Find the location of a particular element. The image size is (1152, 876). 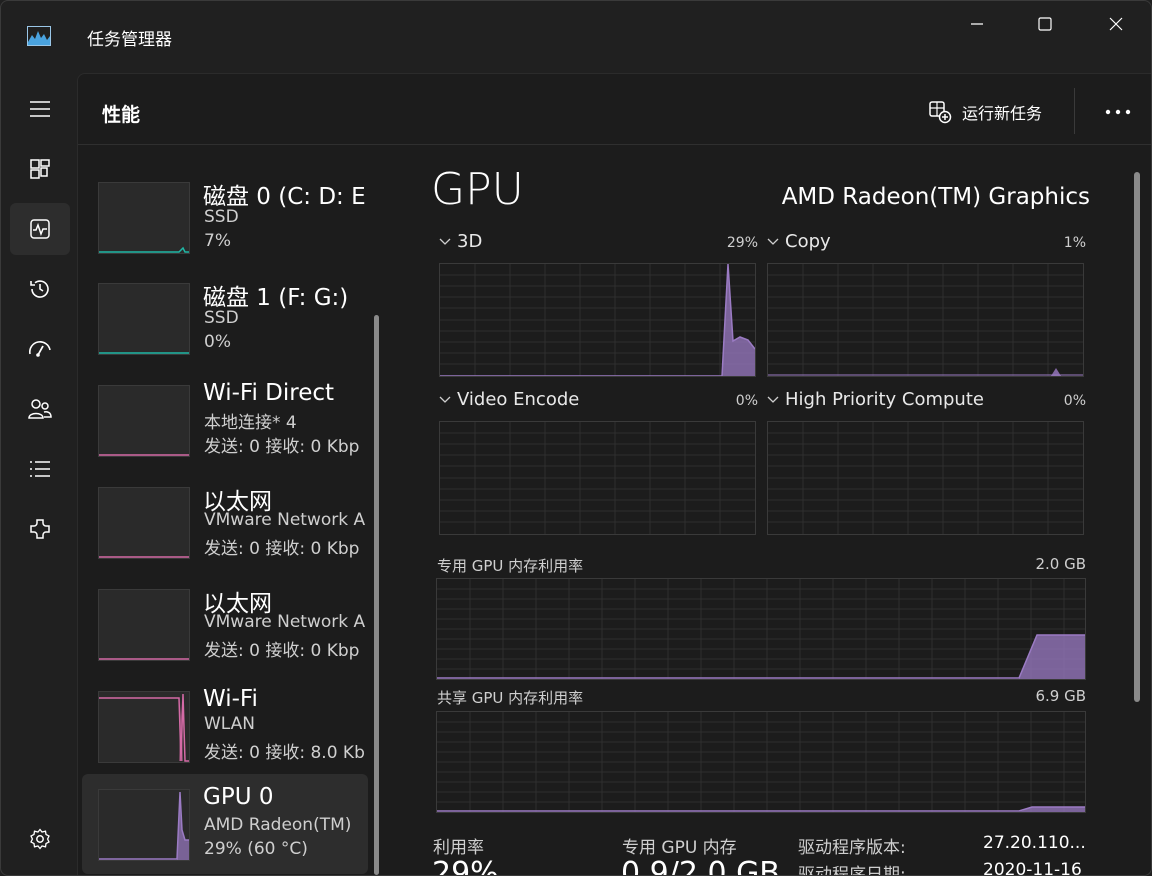

driver-version-label: 驱动程序版本: is located at coordinates (852, 848).